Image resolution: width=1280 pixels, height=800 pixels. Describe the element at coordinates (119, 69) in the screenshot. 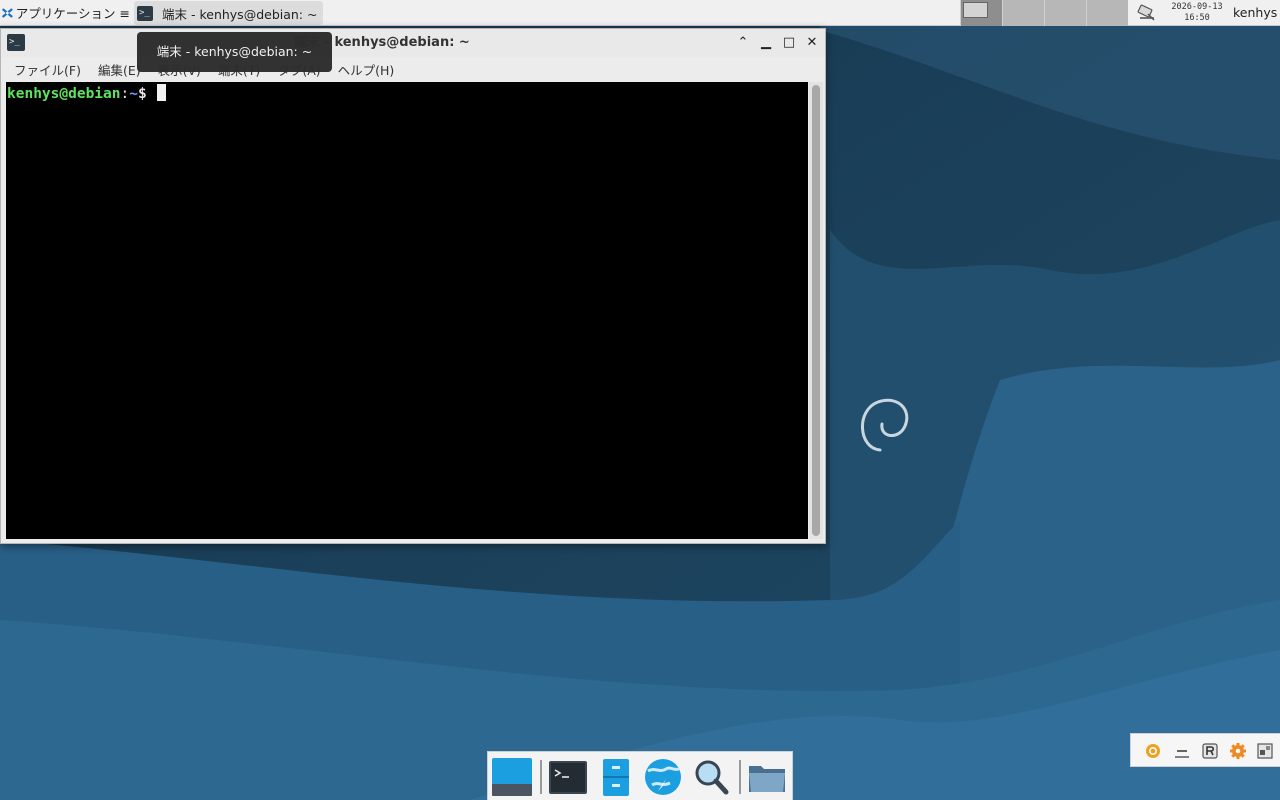

I see `menu-edit: 編集(E)` at that location.